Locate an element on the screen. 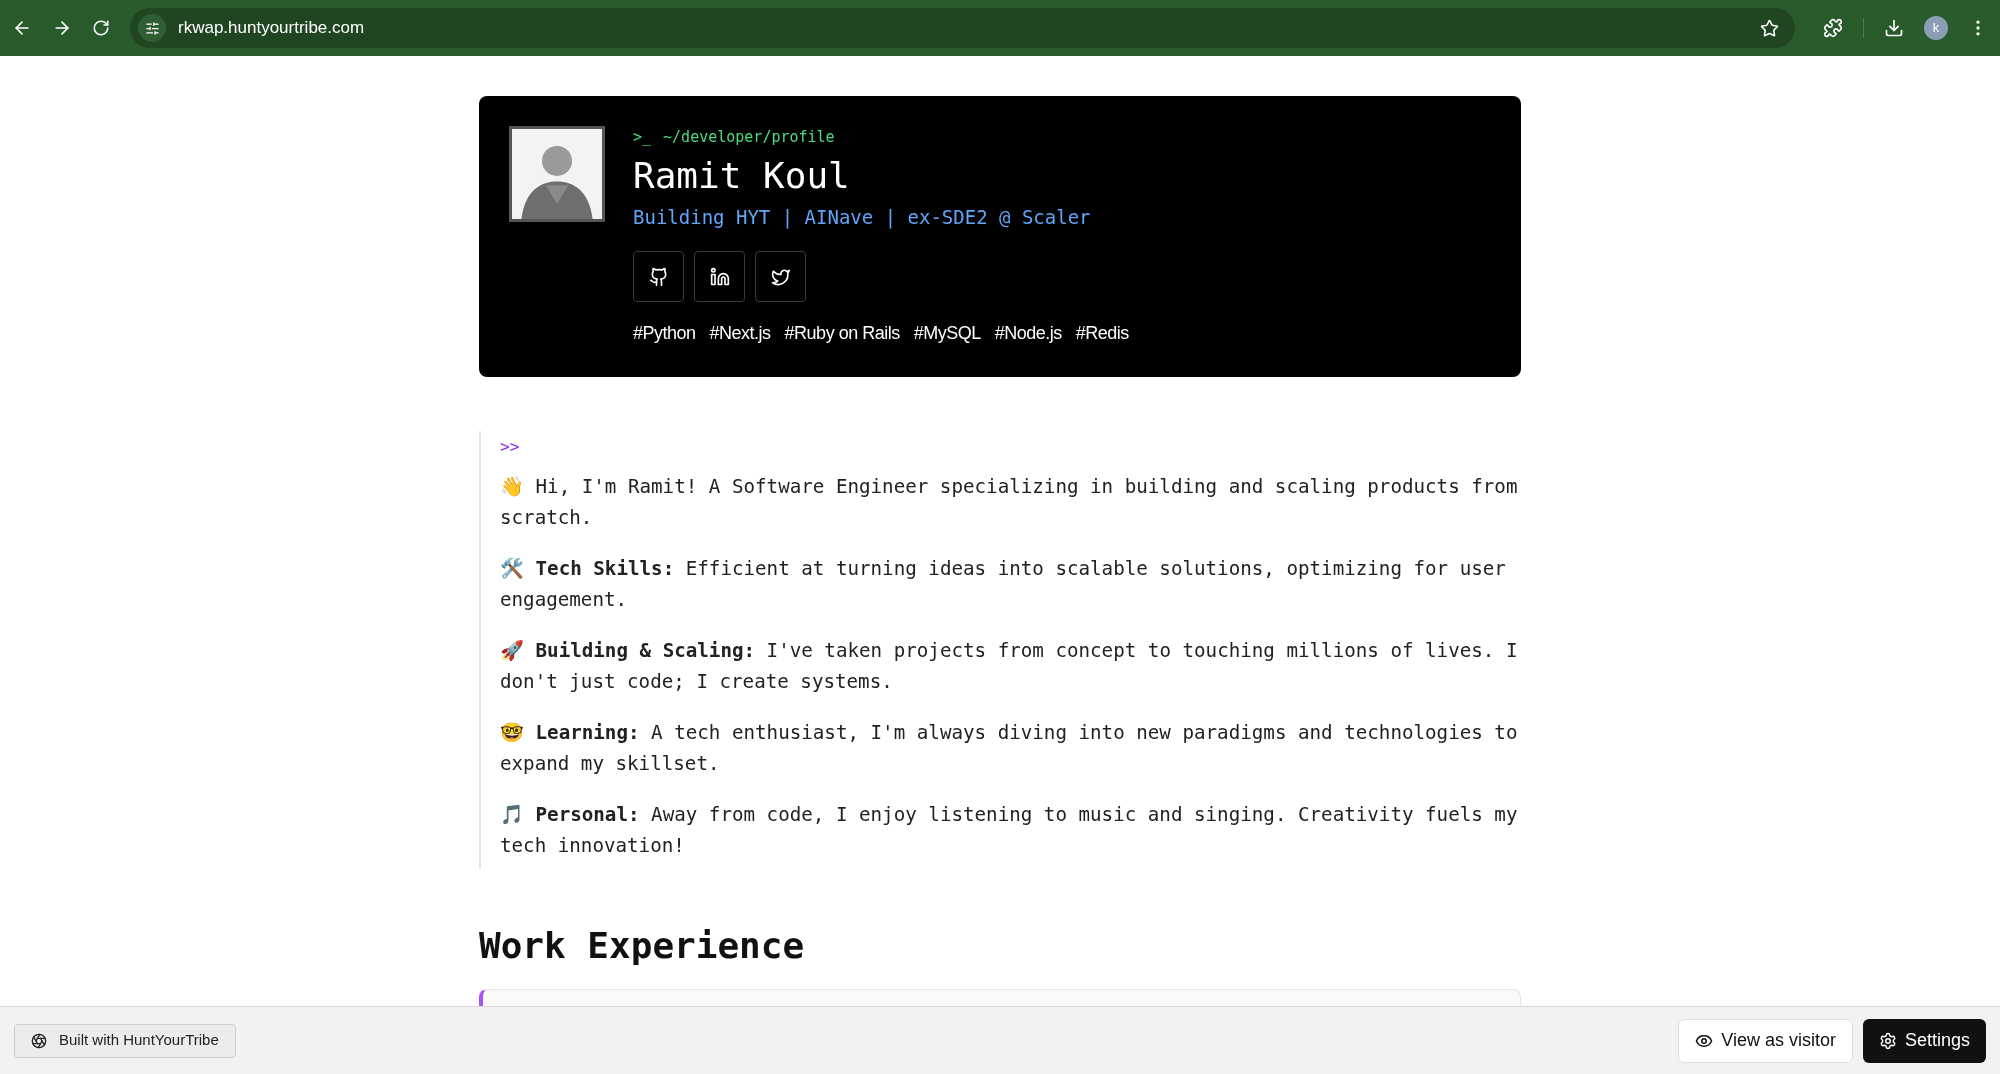 The width and height of the screenshot is (2000, 1074). skill-tag: #Ruby on Rails is located at coordinates (842, 333).